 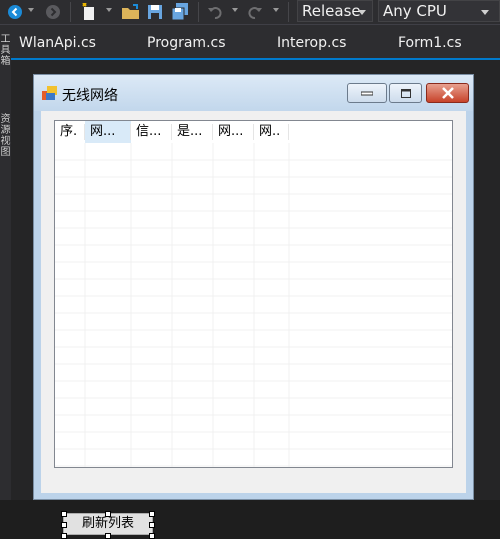 I want to click on open-folder-icon, so click(x=131, y=12).